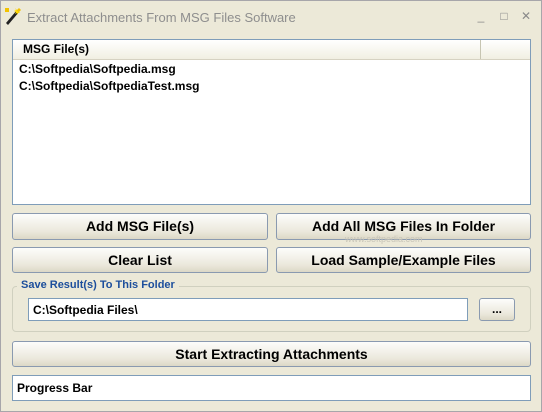 This screenshot has height=412, width=542. I want to click on list-item: C:\Softpedia\SoftpediaTest.msg, so click(109, 86).